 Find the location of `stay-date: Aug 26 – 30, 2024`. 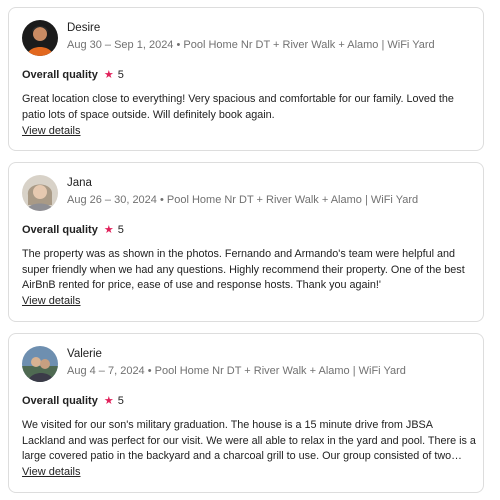

stay-date: Aug 26 – 30, 2024 is located at coordinates (112, 200).